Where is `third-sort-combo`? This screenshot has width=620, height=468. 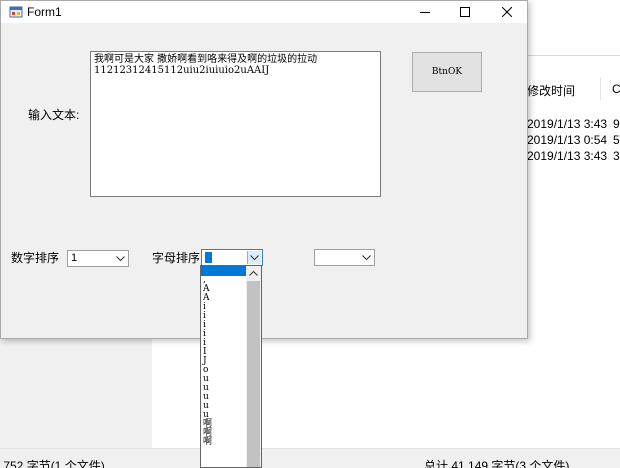
third-sort-combo is located at coordinates (344, 257).